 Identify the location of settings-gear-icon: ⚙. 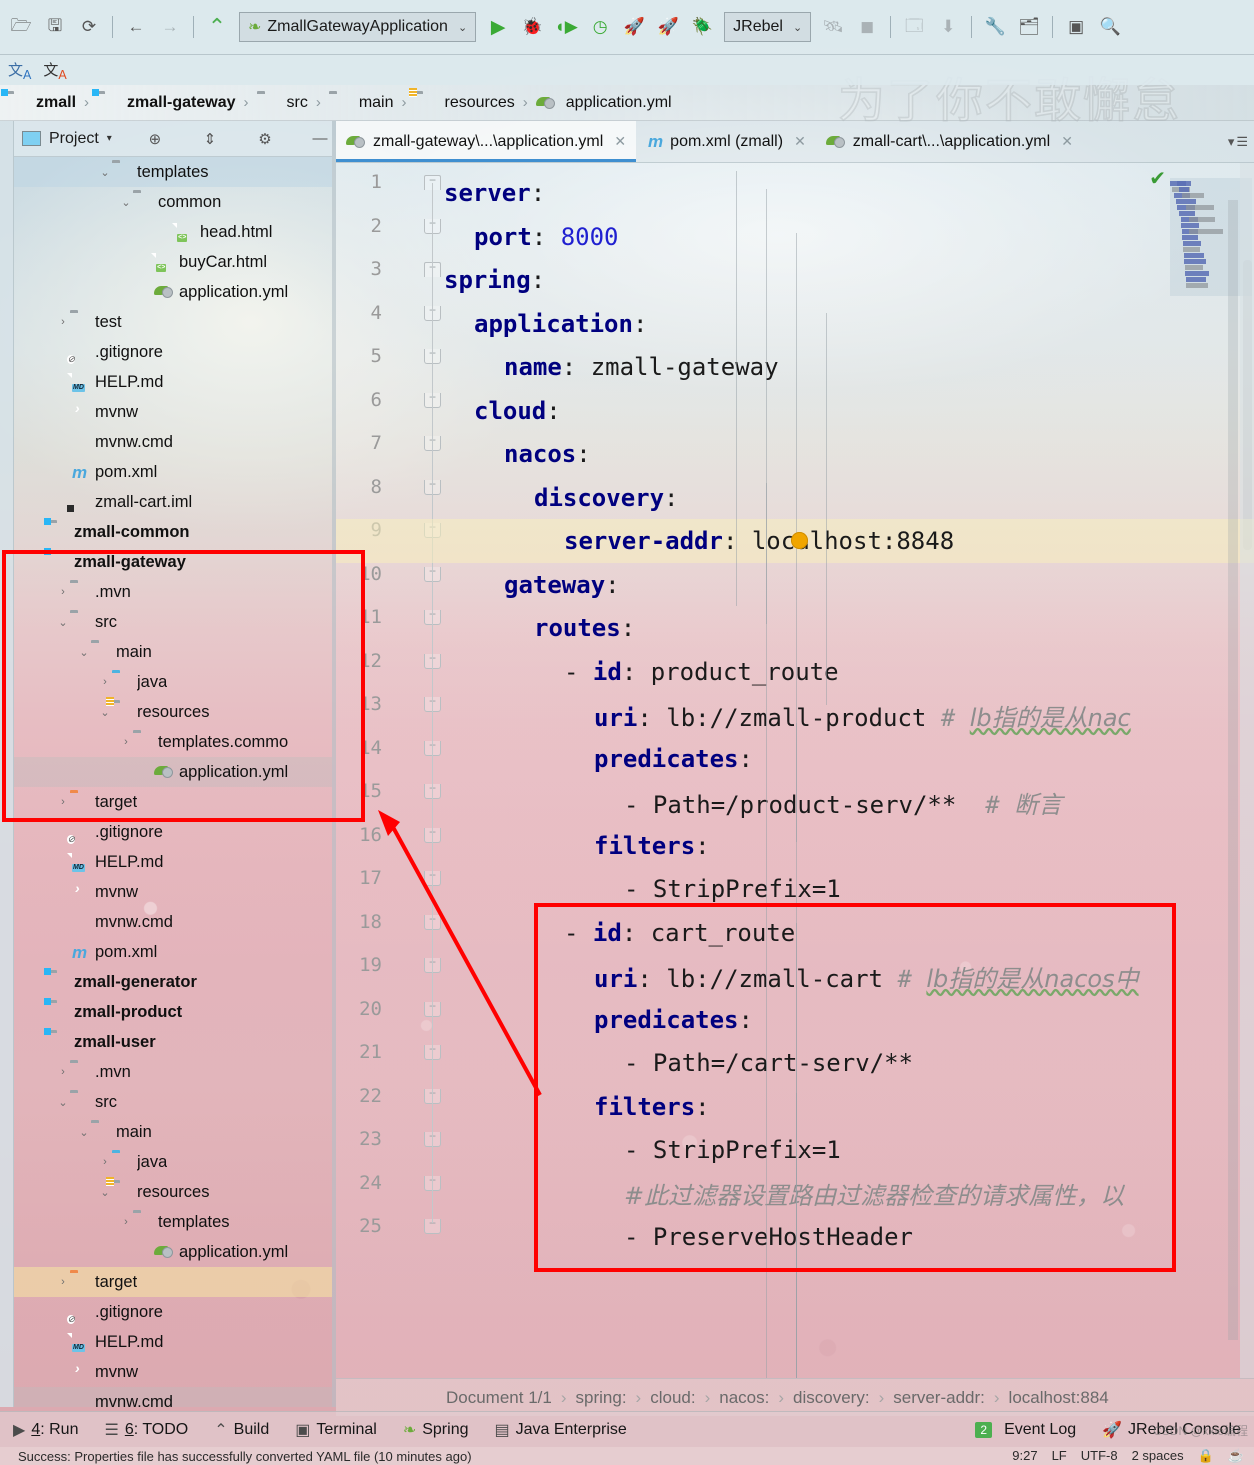
(265, 139).